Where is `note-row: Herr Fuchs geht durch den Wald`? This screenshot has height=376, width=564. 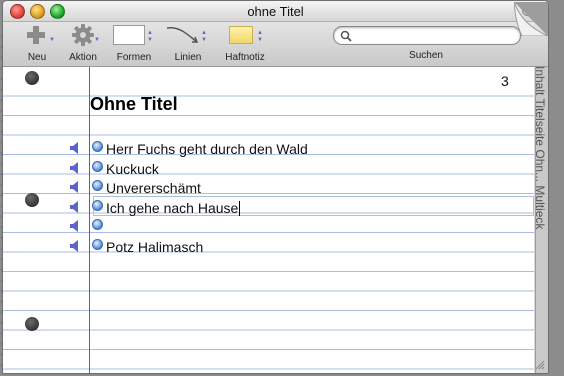 note-row: Herr Fuchs geht durch den Wald is located at coordinates (268, 148).